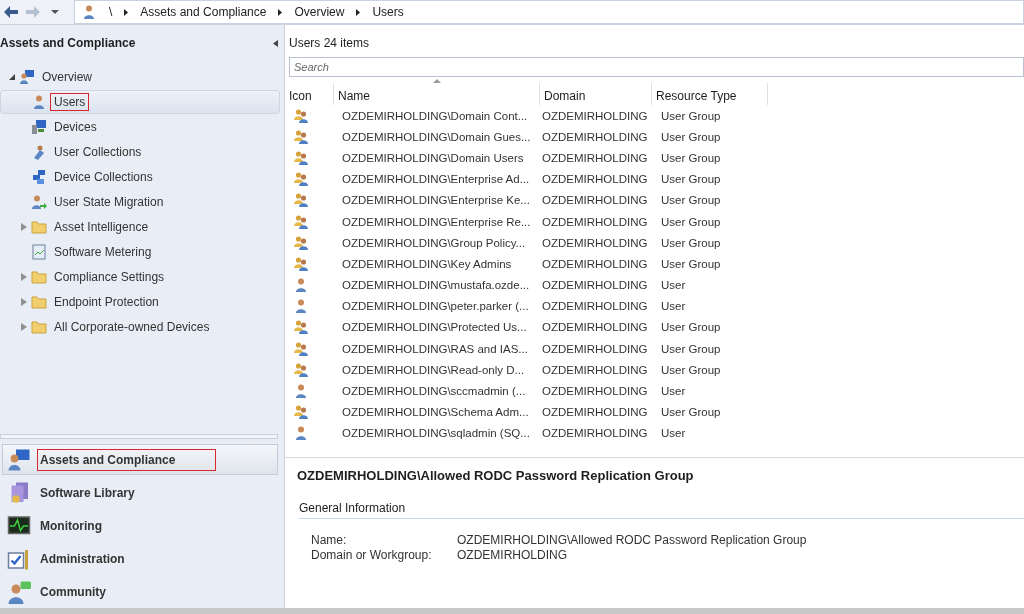 The width and height of the screenshot is (1024, 614). What do you see at coordinates (139, 436) in the screenshot?
I see `splitter-bar` at bounding box center [139, 436].